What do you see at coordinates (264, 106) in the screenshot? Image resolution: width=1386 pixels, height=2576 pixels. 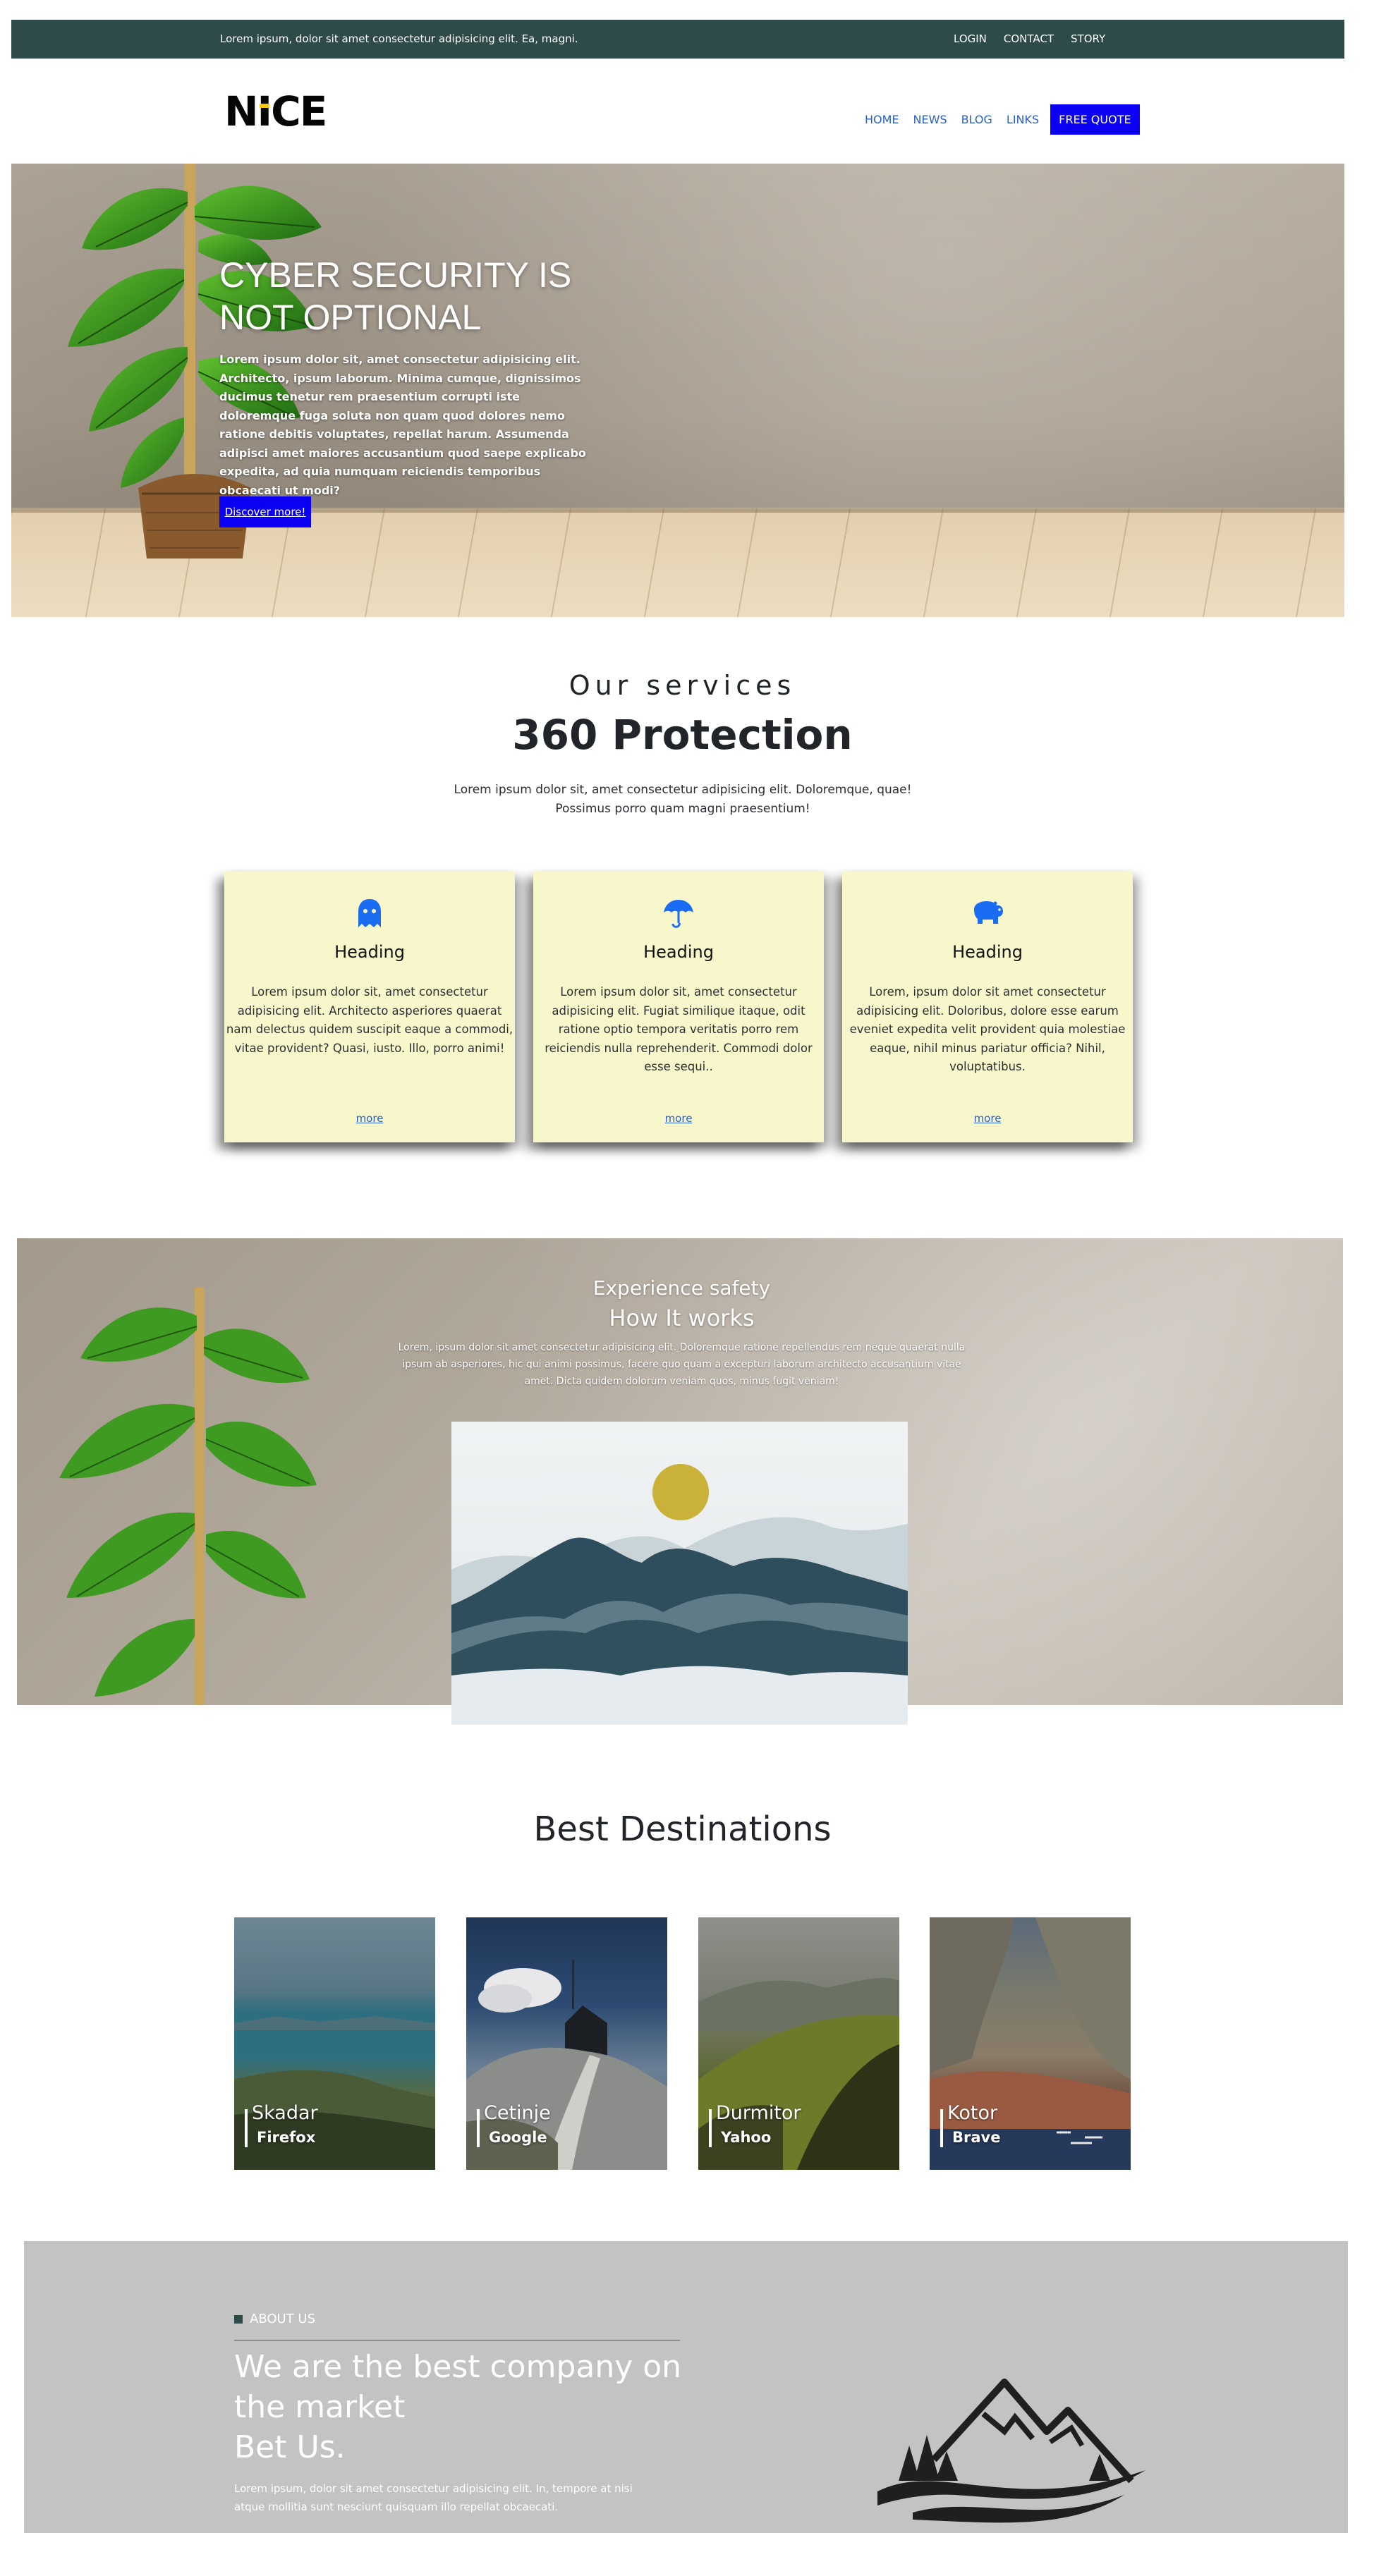 I see `logo-accent-mark` at bounding box center [264, 106].